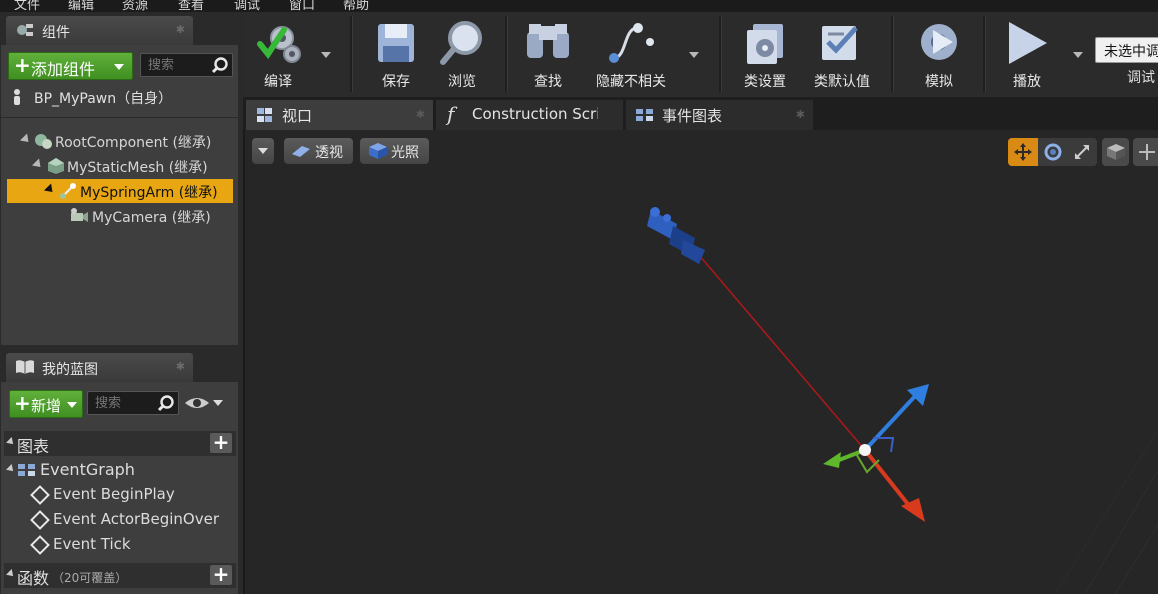 The width and height of the screenshot is (1158, 594). What do you see at coordinates (177, 65) in the screenshot?
I see `components-search-input` at bounding box center [177, 65].